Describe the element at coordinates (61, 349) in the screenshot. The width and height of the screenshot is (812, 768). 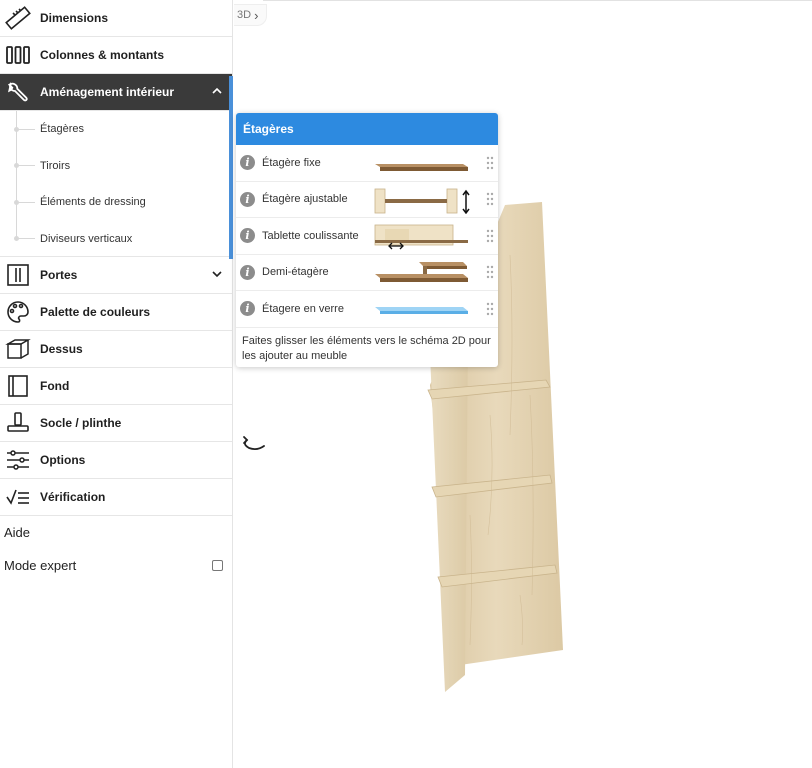
I see `sidebar-item-label: Dessus` at that location.